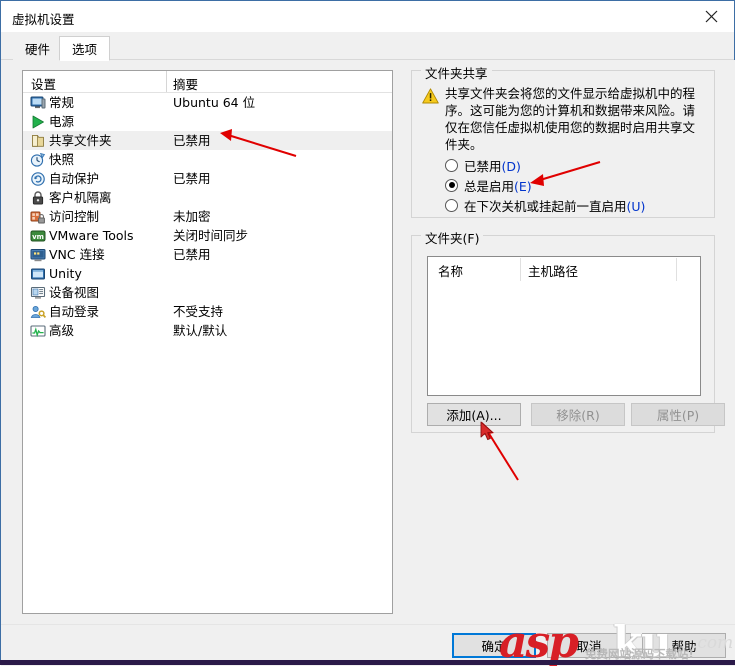  I want to click on tab-hardware: 硬件, so click(38, 48).